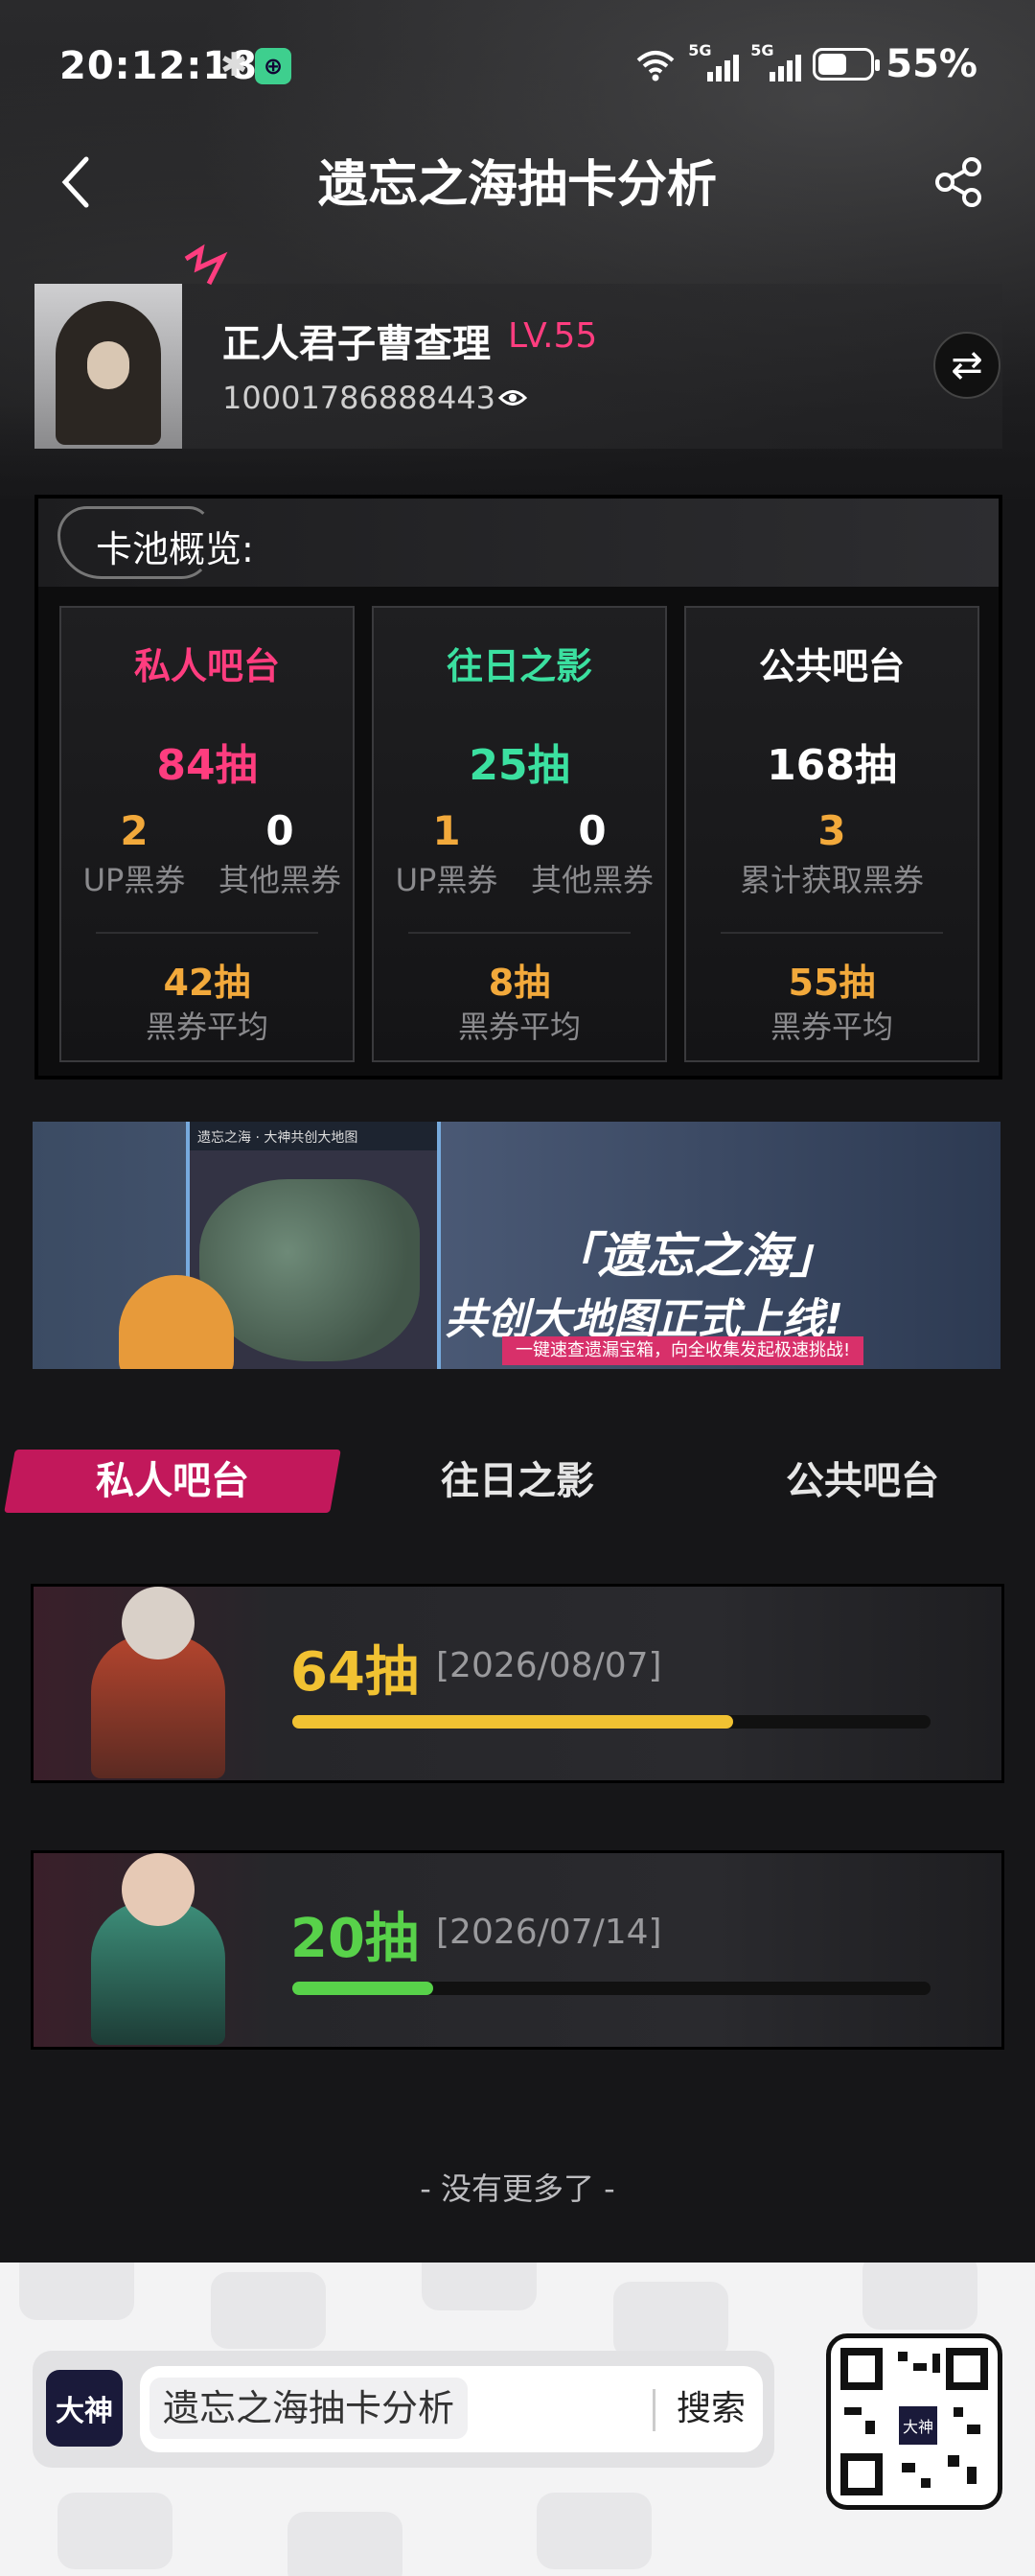  I want to click on search-input: 遗忘之海抽卡分析 搜索, so click(451, 2409).